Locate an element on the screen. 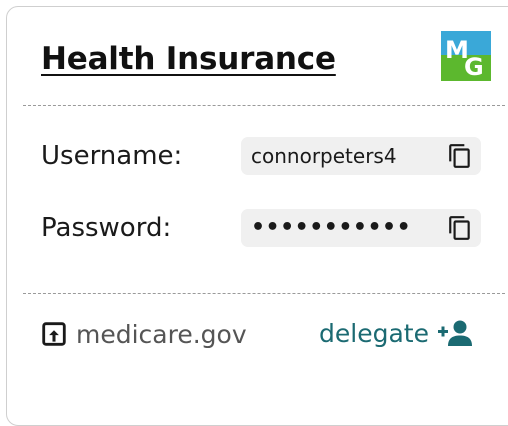 This screenshot has width=508, height=426. username-value: connorpeters4 is located at coordinates (324, 156).